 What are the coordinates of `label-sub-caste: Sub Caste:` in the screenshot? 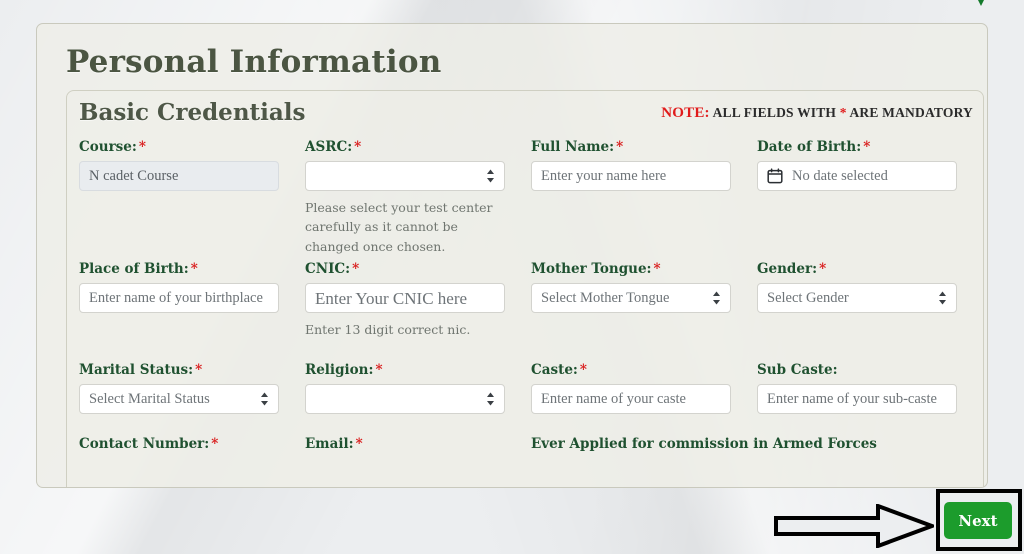 It's located at (797, 370).